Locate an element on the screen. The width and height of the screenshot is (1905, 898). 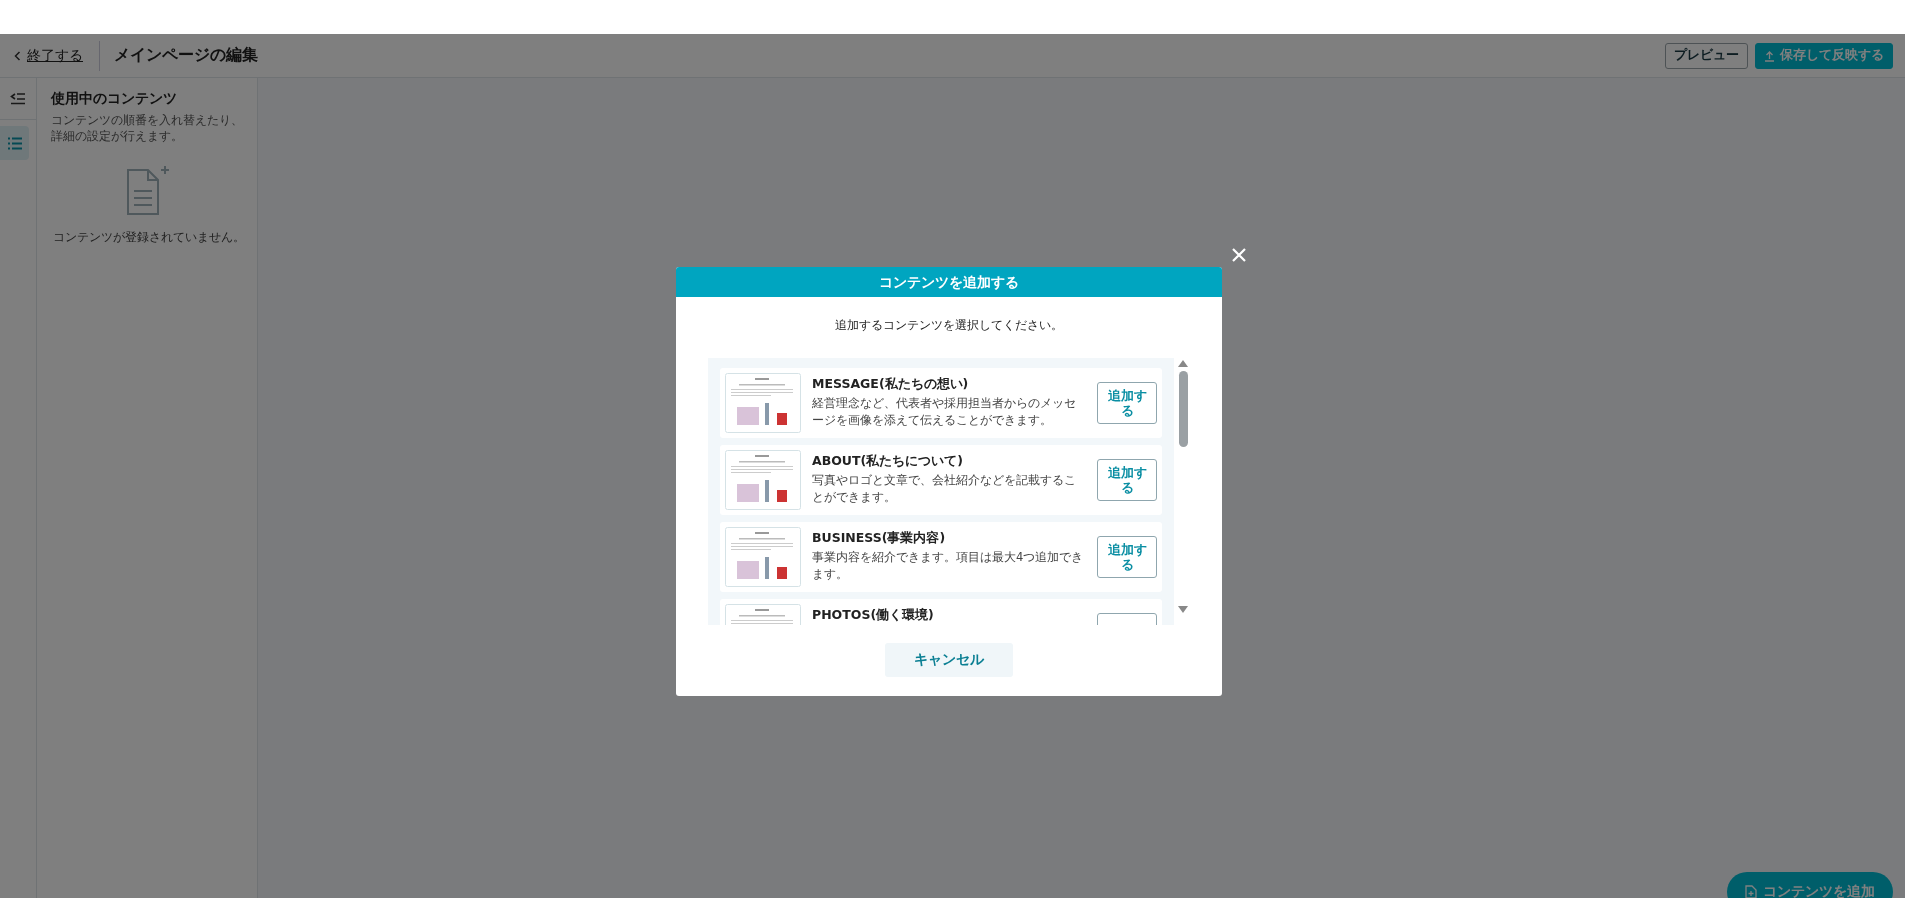
content-name: BUSINESS(事業内容) is located at coordinates (879, 538).